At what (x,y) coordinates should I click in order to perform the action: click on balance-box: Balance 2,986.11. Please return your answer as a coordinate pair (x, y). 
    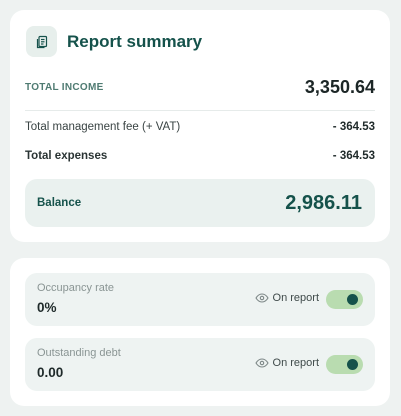
    Looking at the image, I should click on (200, 203).